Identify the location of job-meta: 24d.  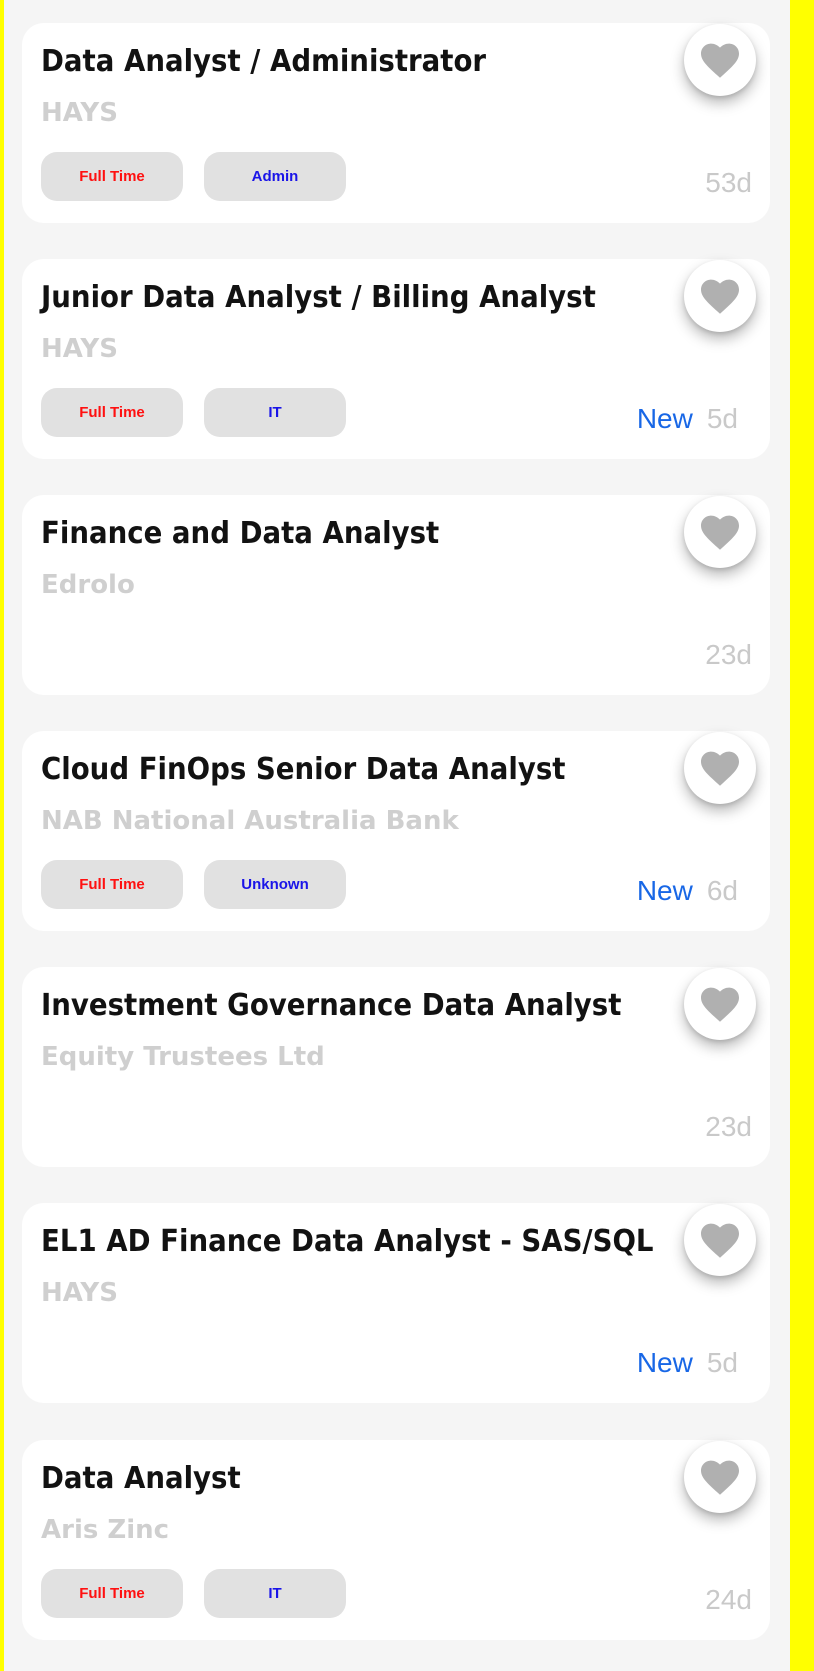
(728, 1600).